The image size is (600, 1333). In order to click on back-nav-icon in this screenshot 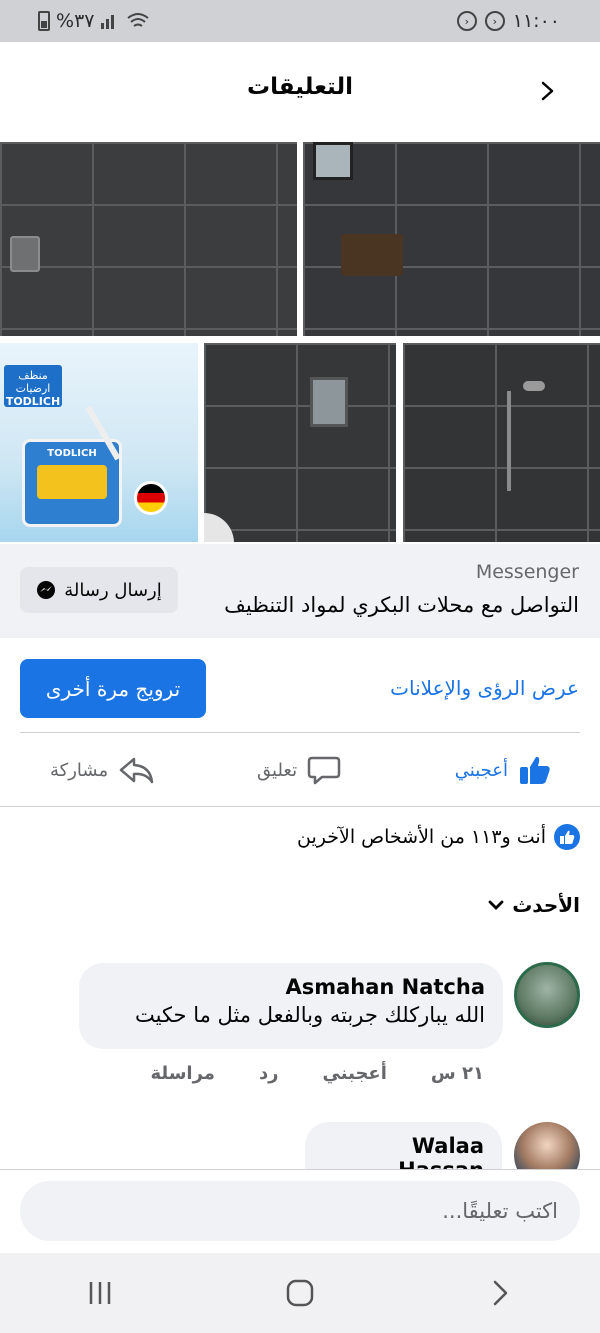, I will do `click(500, 1293)`.